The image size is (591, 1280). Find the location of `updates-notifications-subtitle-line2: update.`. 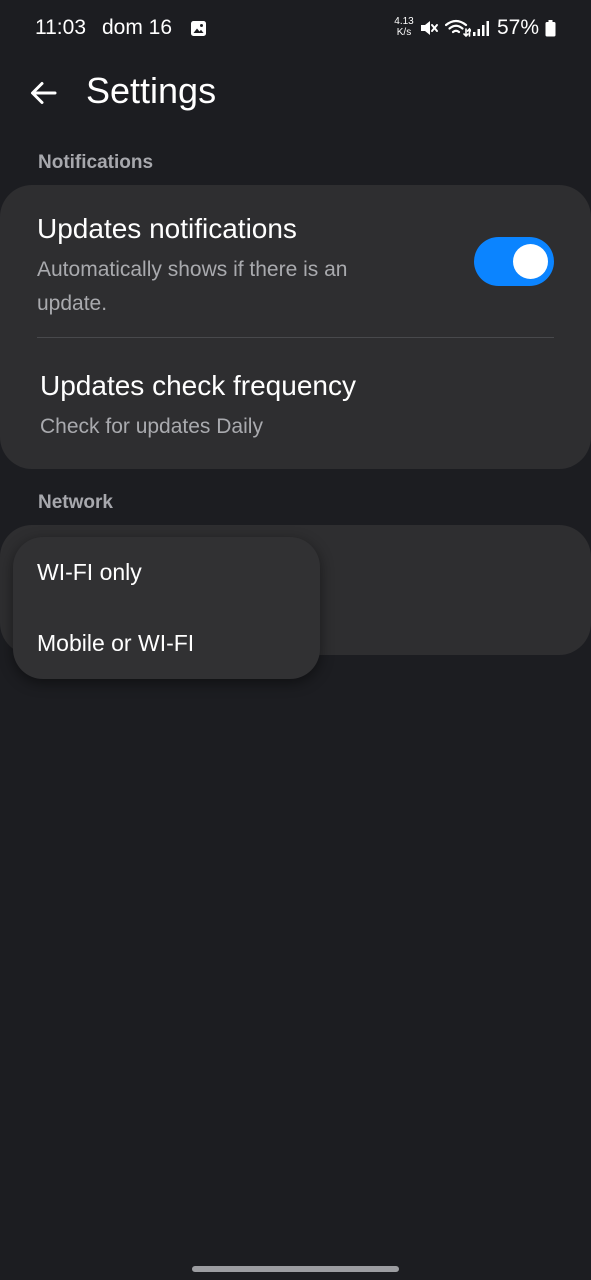

updates-notifications-subtitle-line2: update. is located at coordinates (72, 303).